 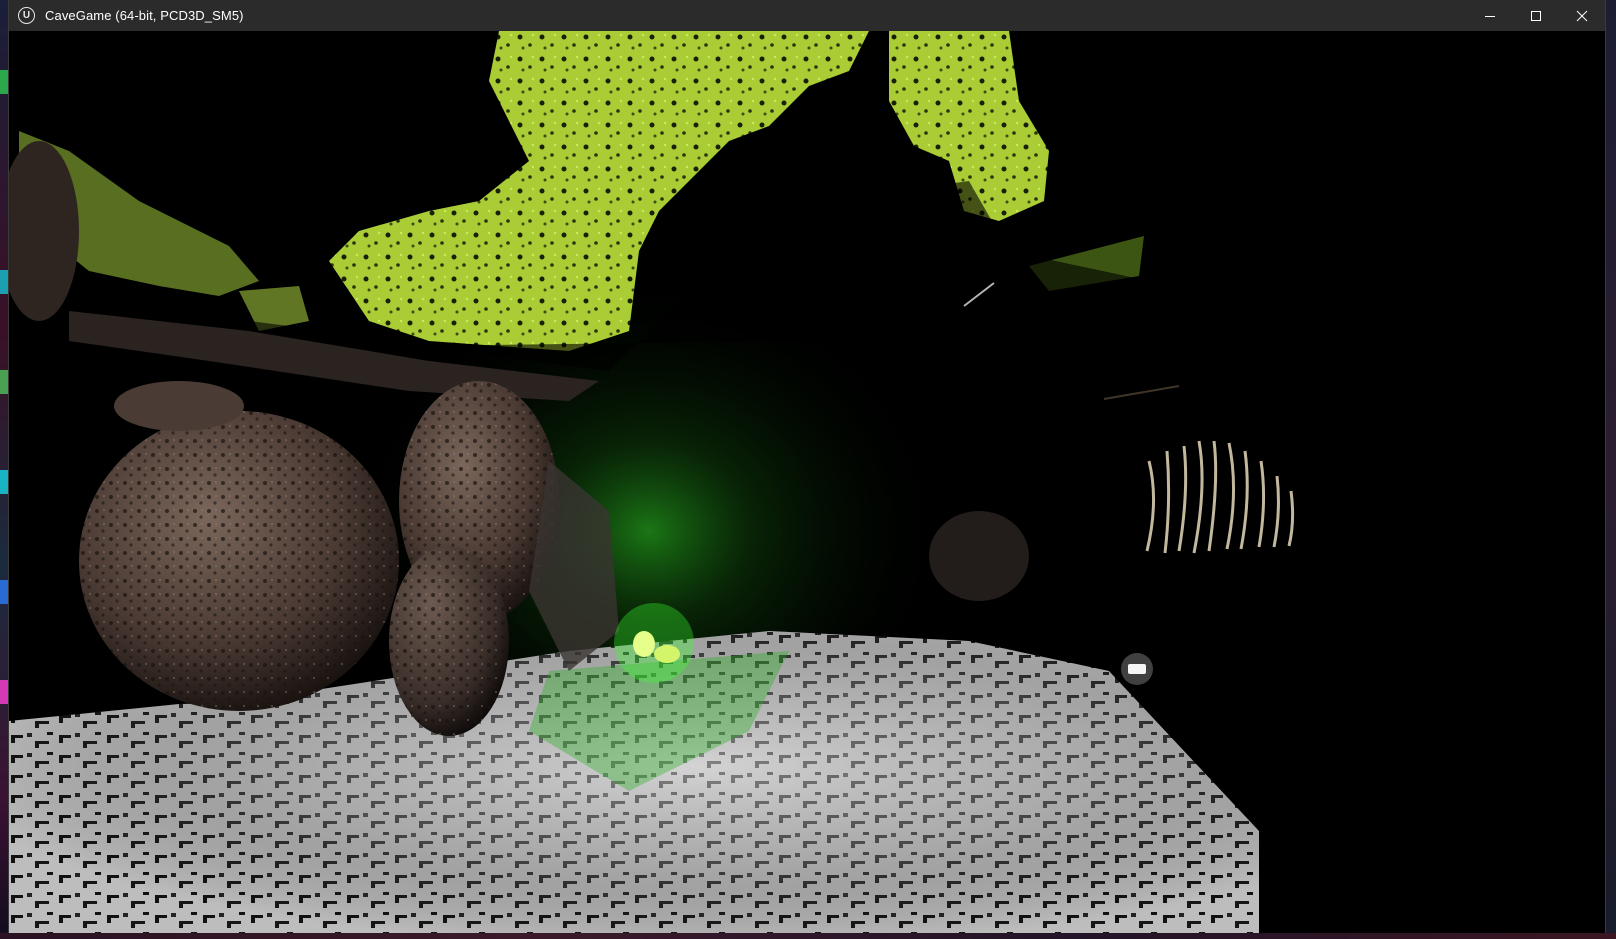 I want to click on desktop-background-strip, so click(x=4, y=469).